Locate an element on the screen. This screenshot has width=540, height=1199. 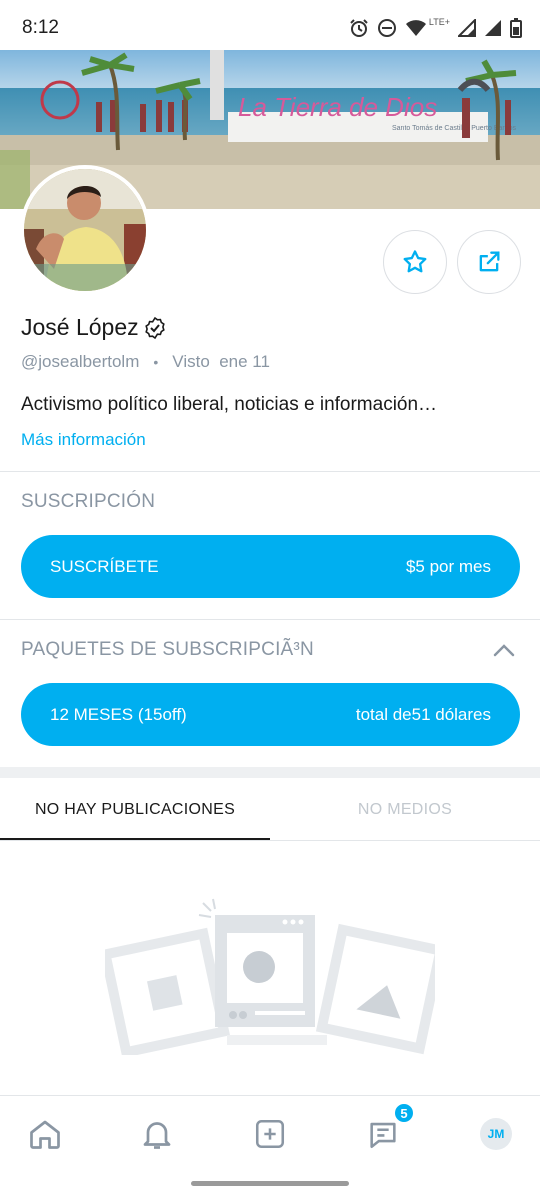
nav-avatar: JM is located at coordinates (496, 1134).